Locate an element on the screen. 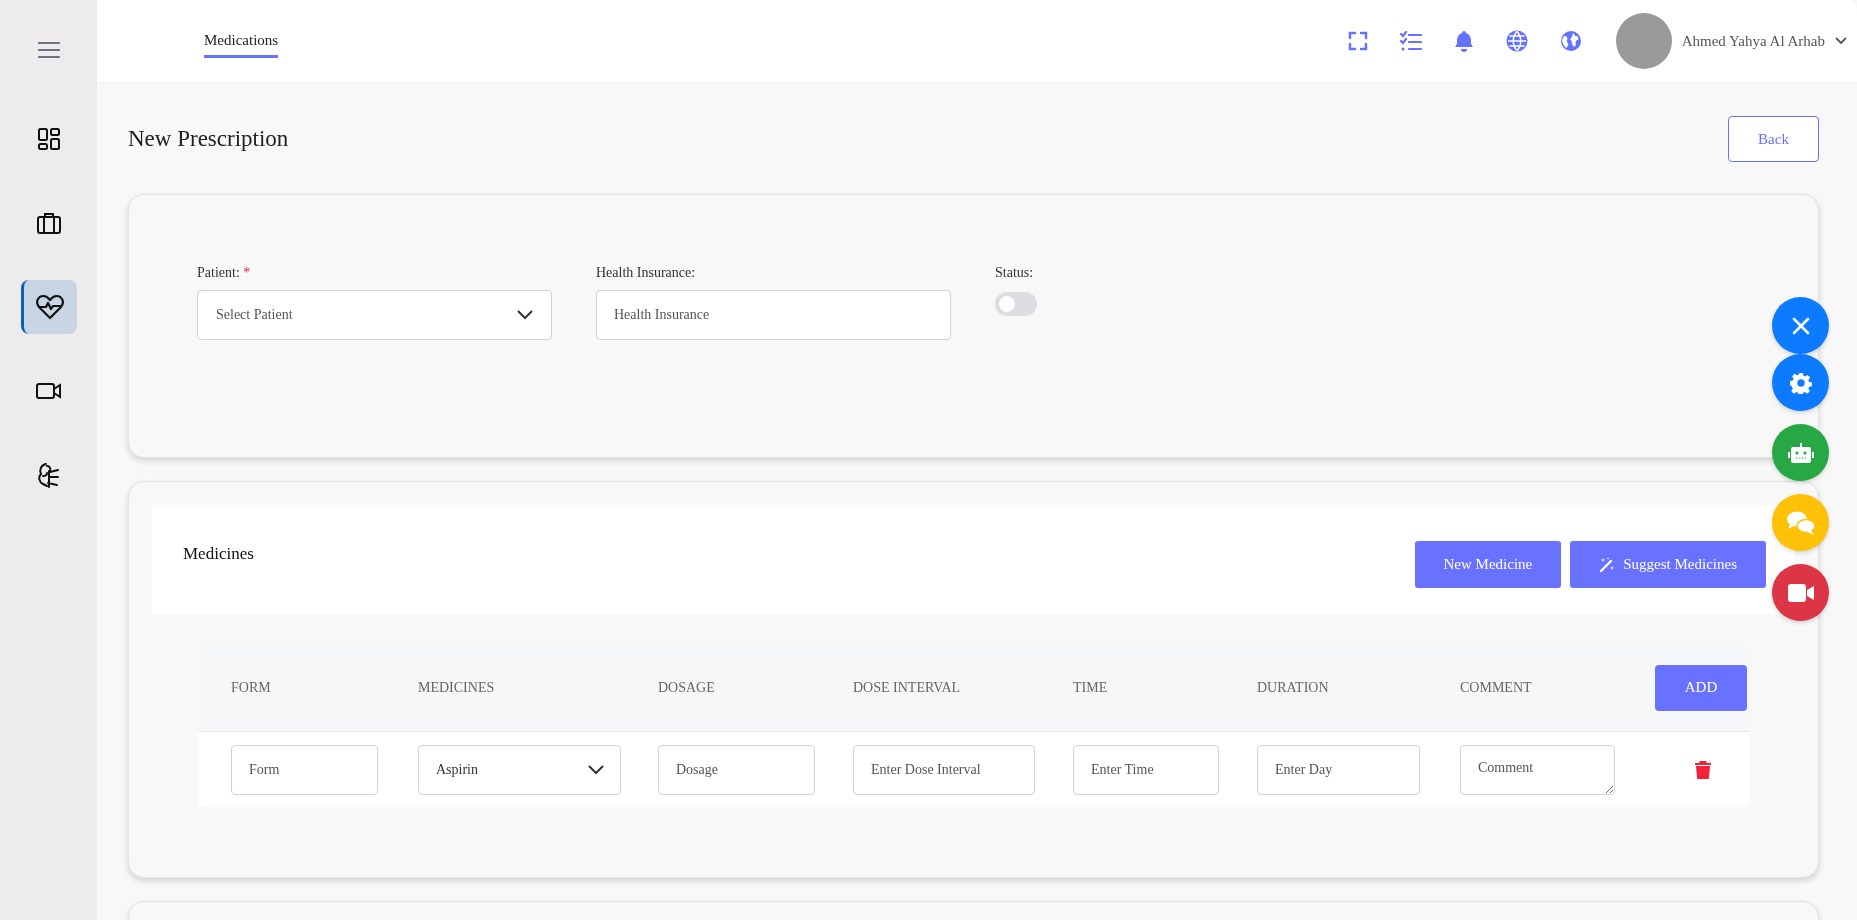  input-field: Dosage is located at coordinates (736, 769).